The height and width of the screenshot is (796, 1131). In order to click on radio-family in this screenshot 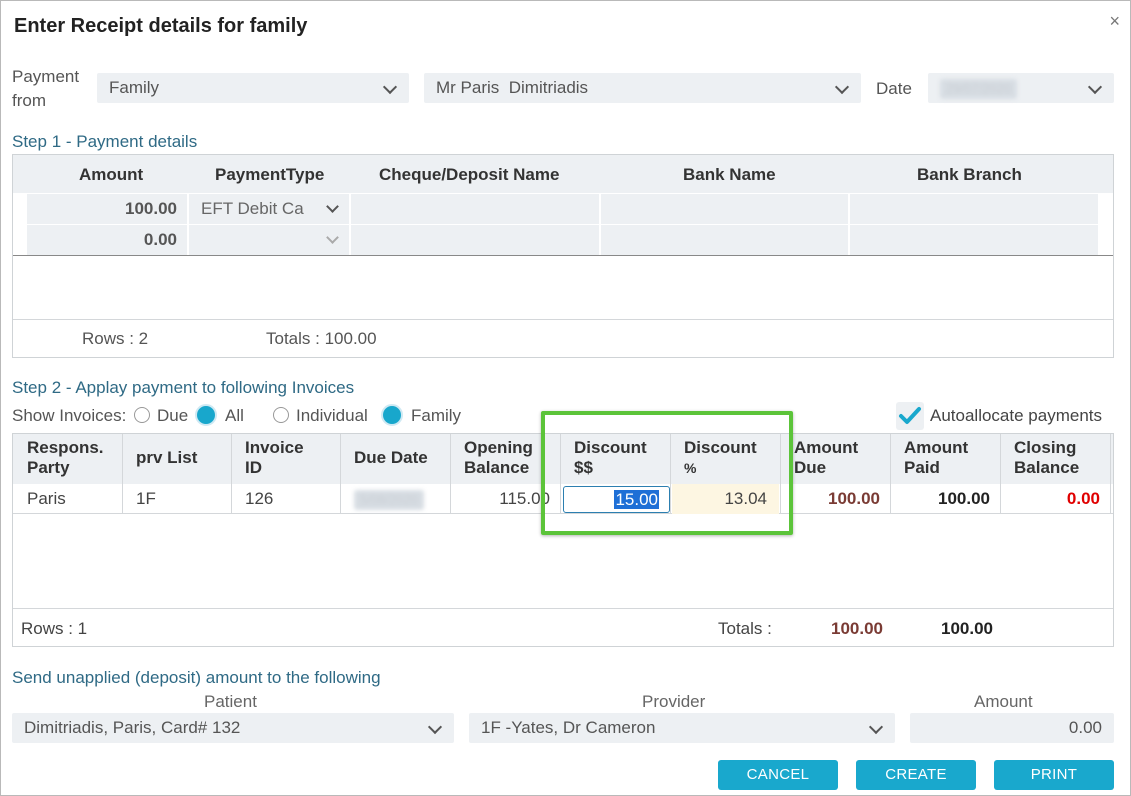, I will do `click(392, 415)`.